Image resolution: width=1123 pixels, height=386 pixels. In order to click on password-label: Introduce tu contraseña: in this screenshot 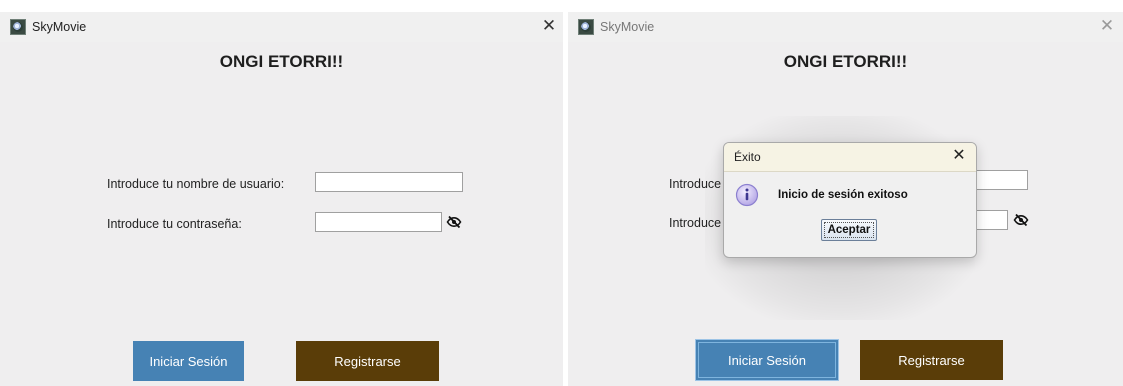, I will do `click(174, 224)`.